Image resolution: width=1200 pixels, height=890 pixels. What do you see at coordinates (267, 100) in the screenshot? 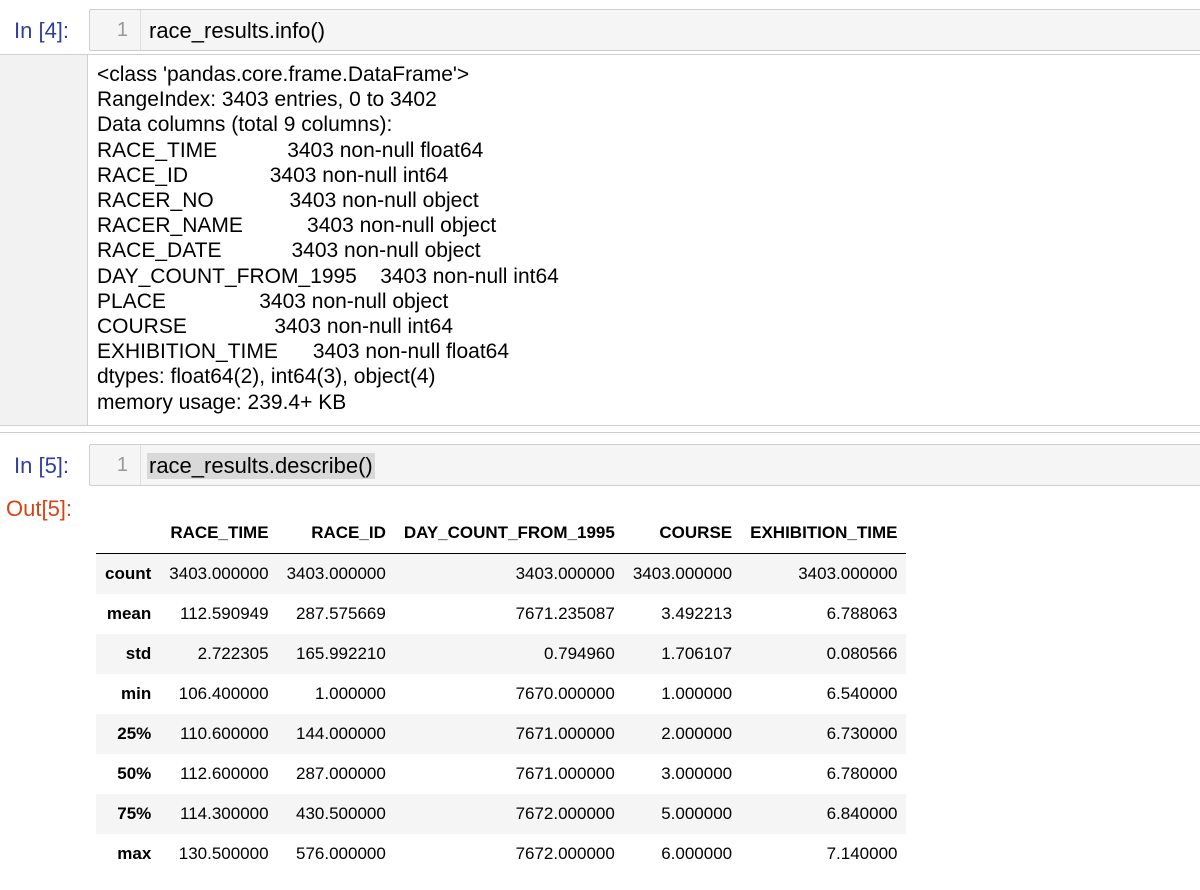
I see `output-line: RangeIndex: 3403 entries, 0 to 3402` at bounding box center [267, 100].